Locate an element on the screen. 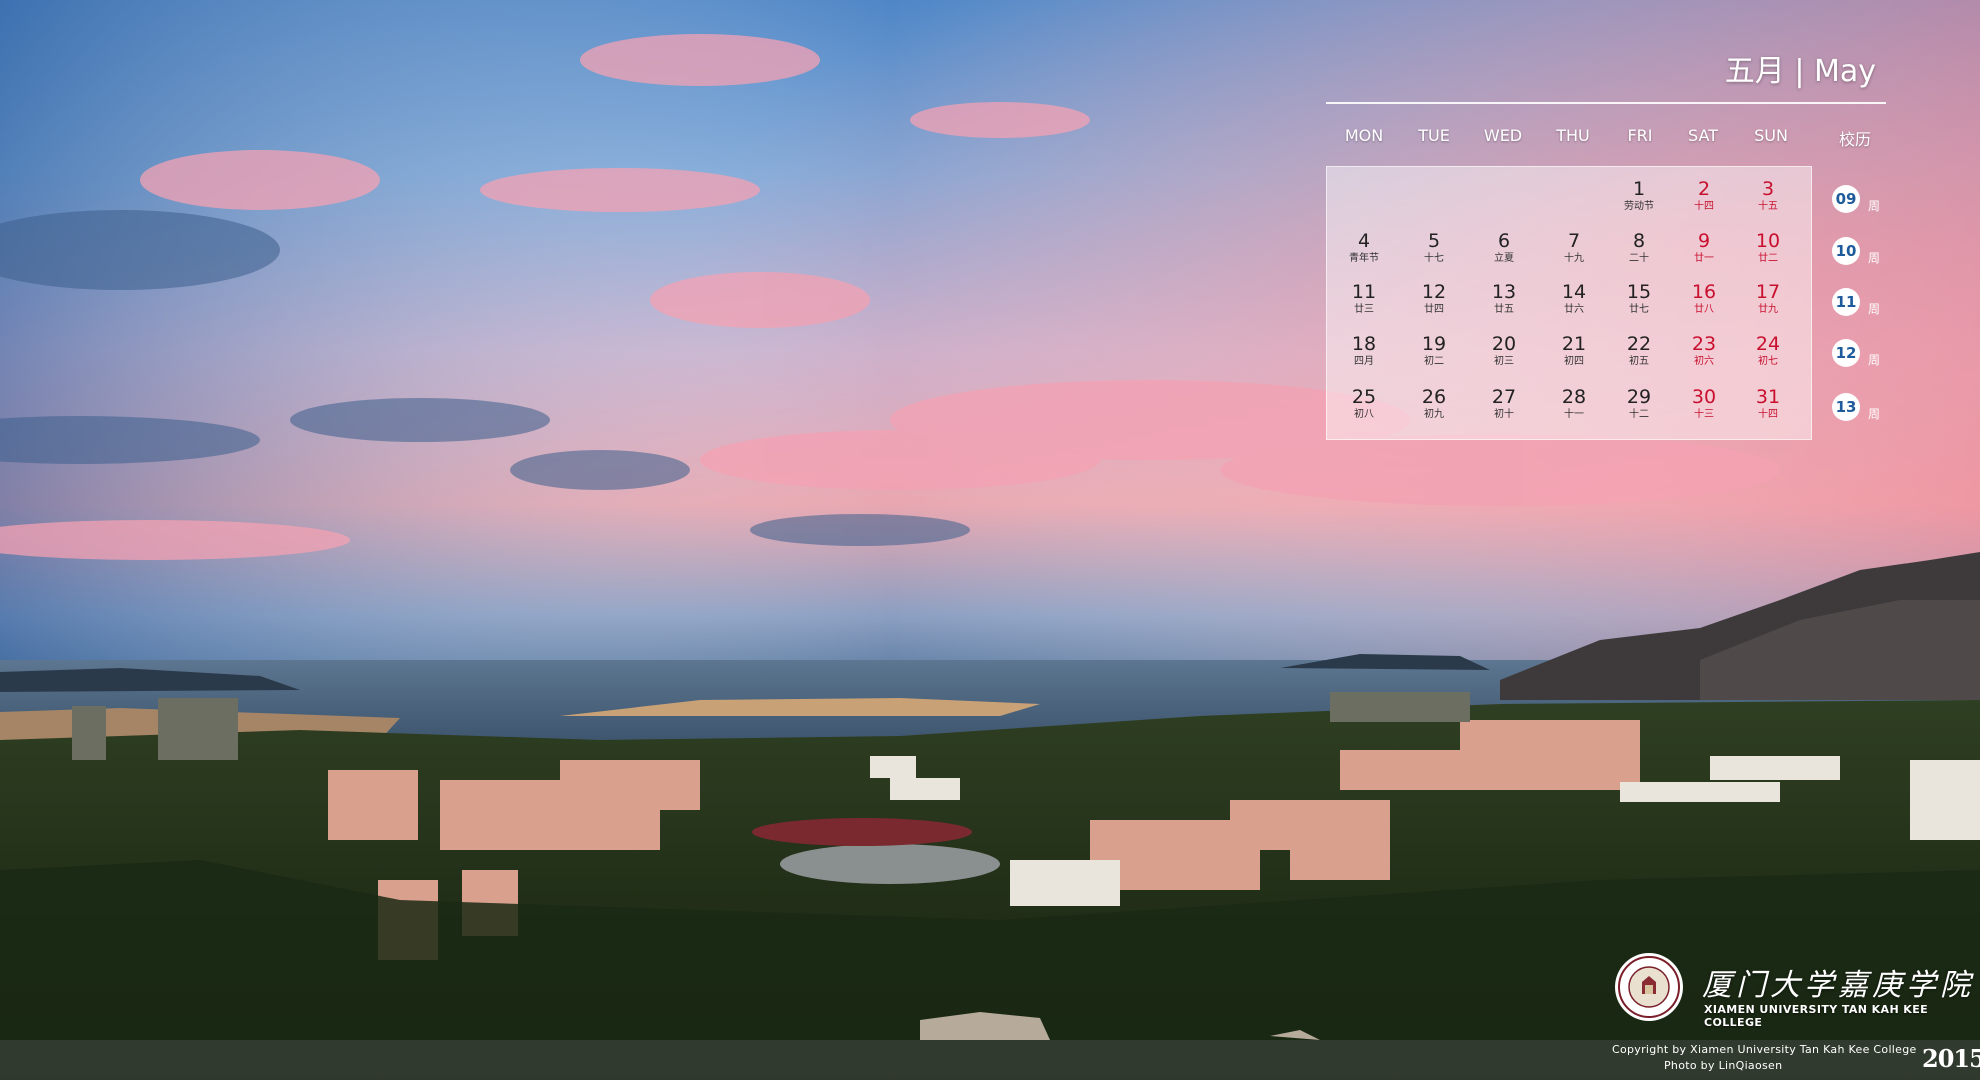  lunar-date: 立夏 is located at coordinates (1504, 258).